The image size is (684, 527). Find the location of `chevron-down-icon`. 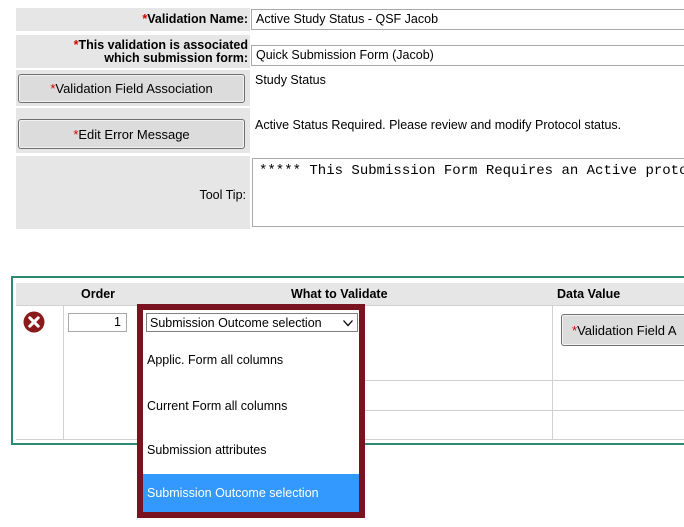

chevron-down-icon is located at coordinates (348, 323).